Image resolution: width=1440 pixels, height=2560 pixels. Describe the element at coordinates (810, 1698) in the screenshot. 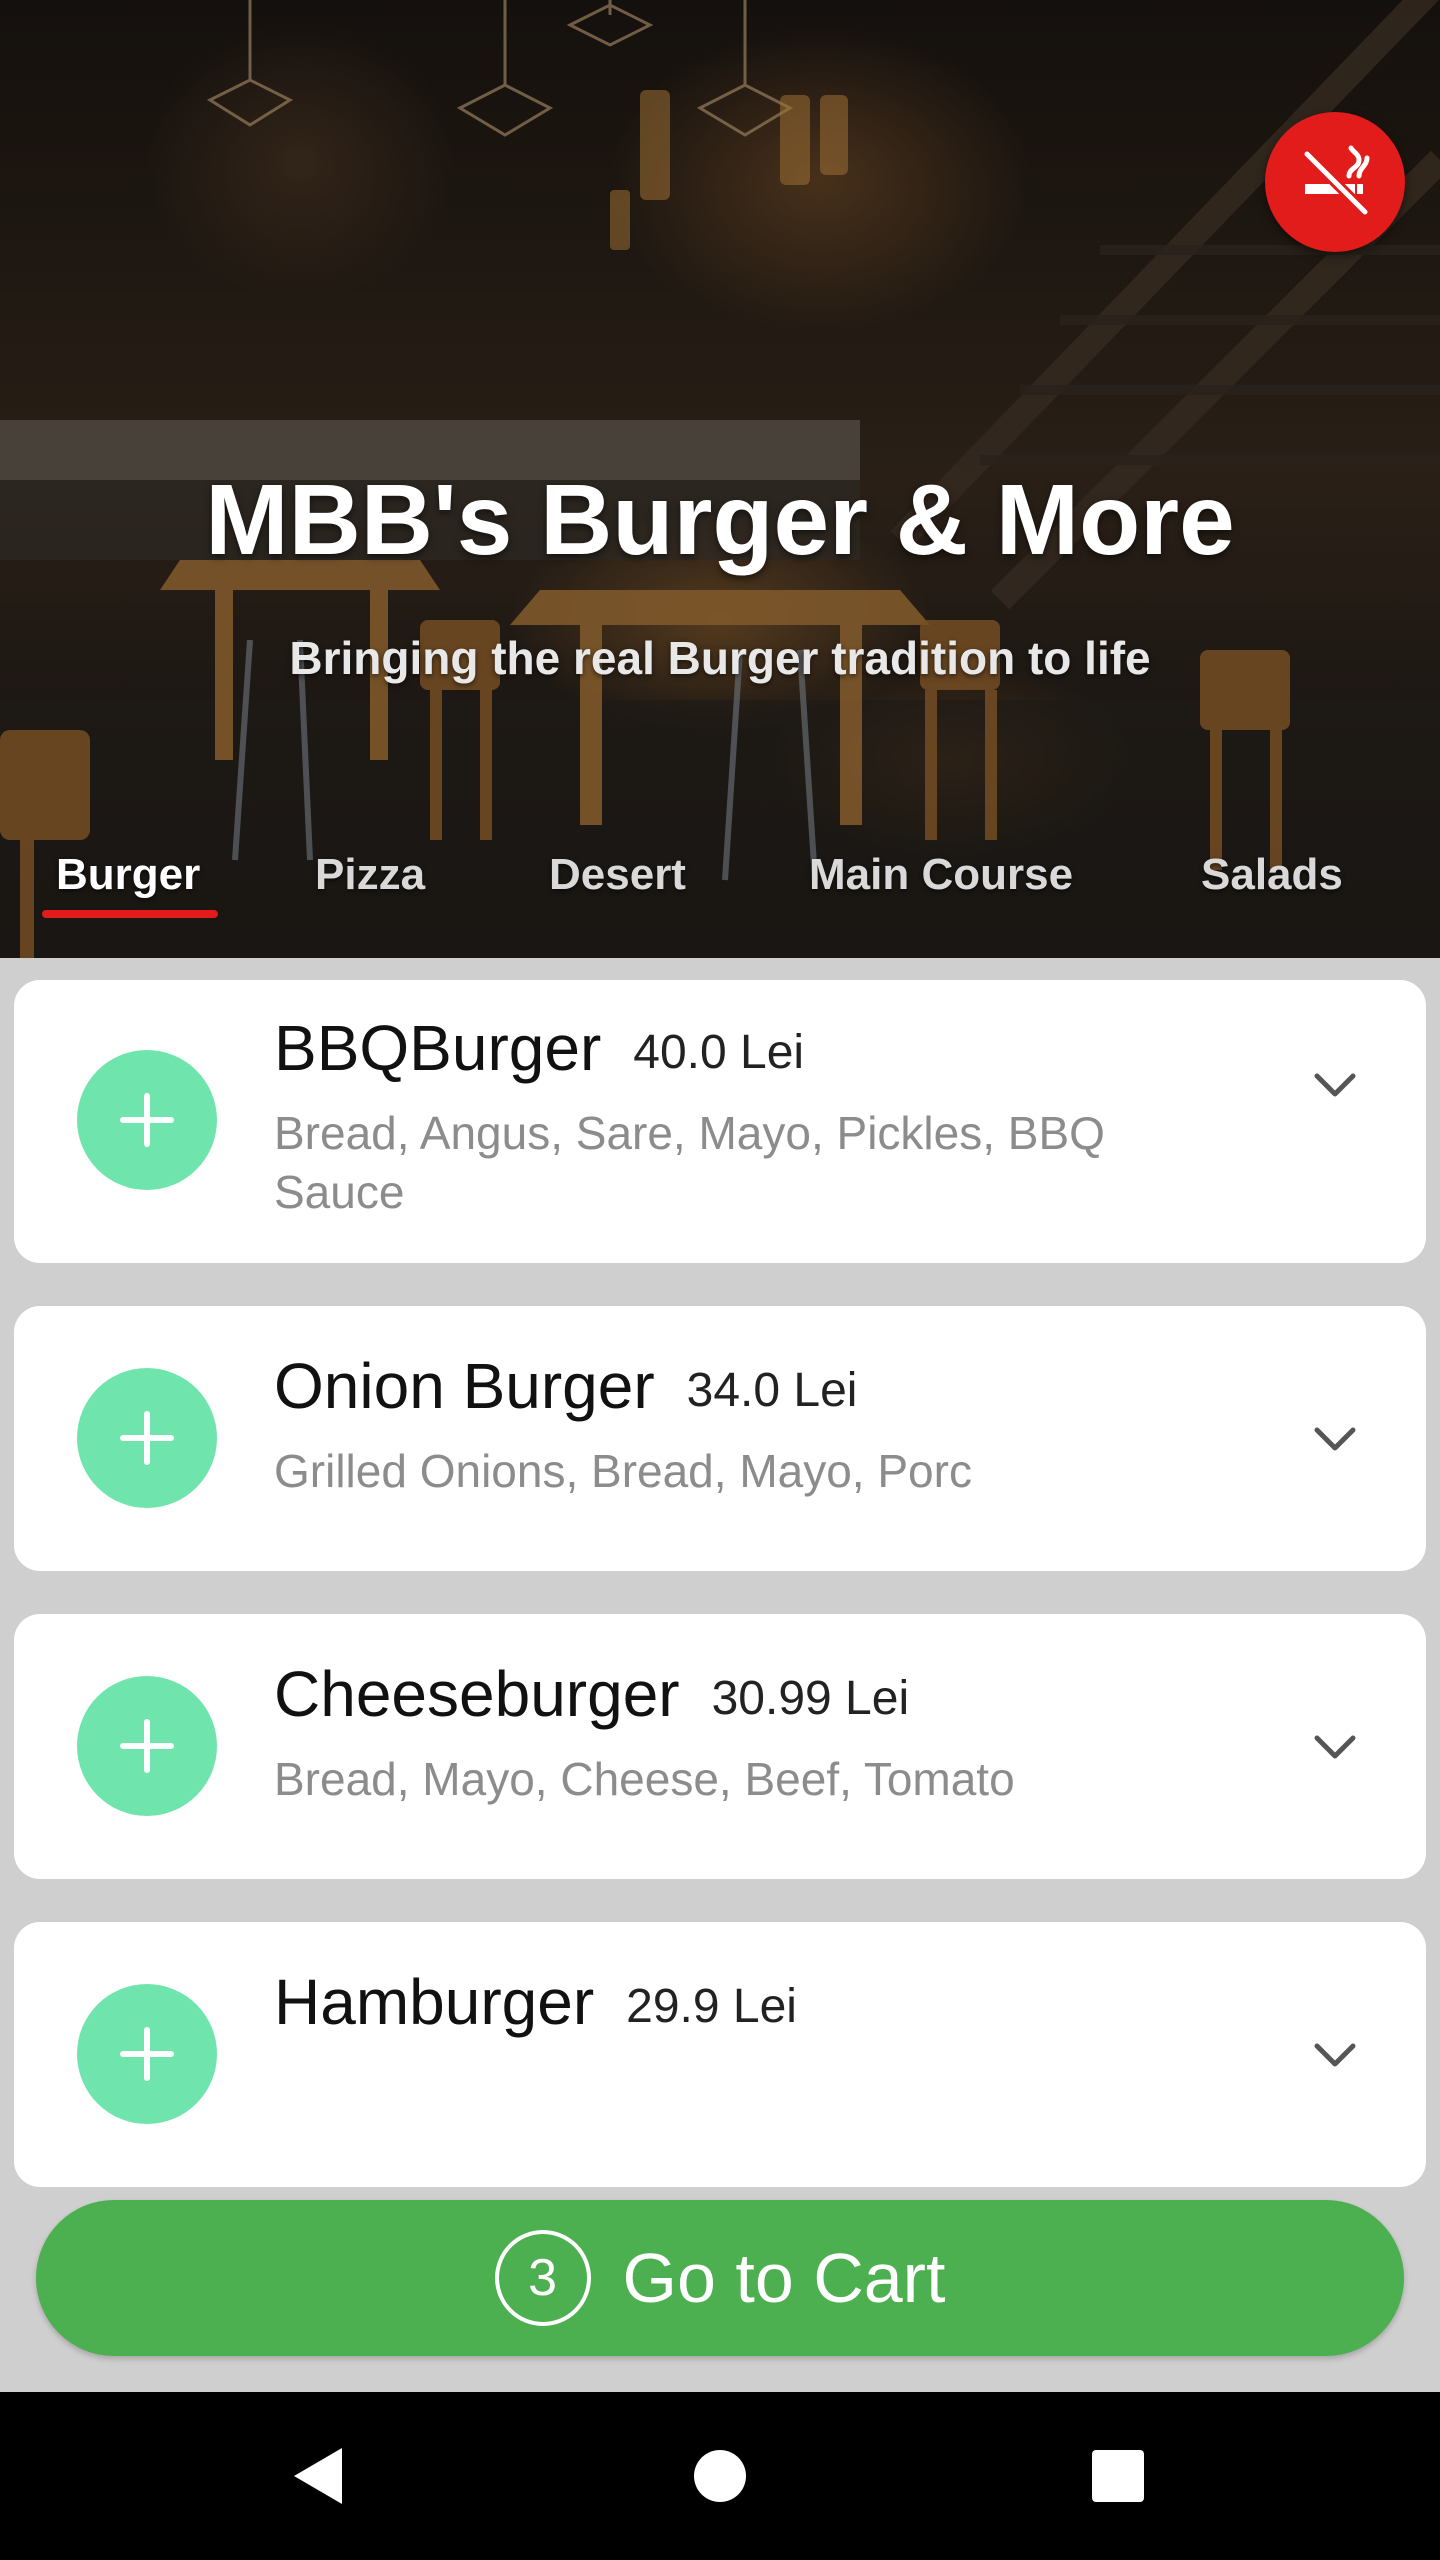

I see `item-price: 30.99 Lei` at that location.